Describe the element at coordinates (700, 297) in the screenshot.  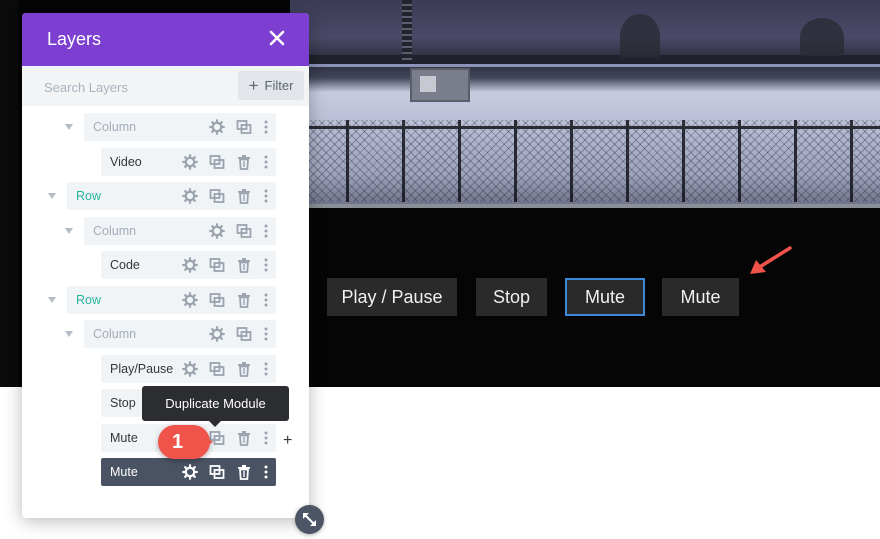
I see `mute-button-duplicate: Mute` at that location.